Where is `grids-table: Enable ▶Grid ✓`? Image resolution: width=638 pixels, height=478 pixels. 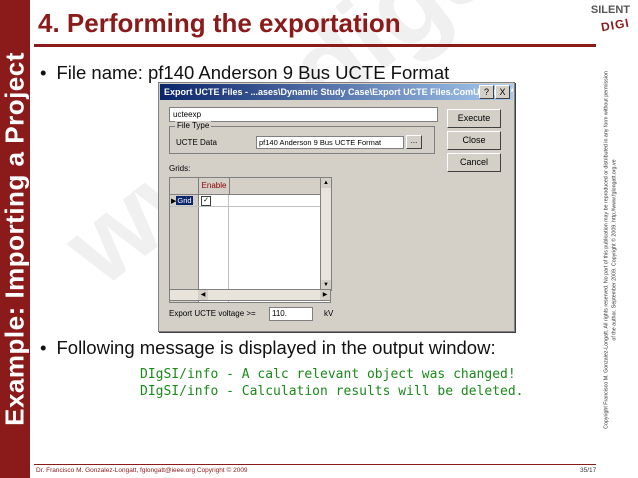 grids-table: Enable ▶Grid ✓ is located at coordinates (250, 240).